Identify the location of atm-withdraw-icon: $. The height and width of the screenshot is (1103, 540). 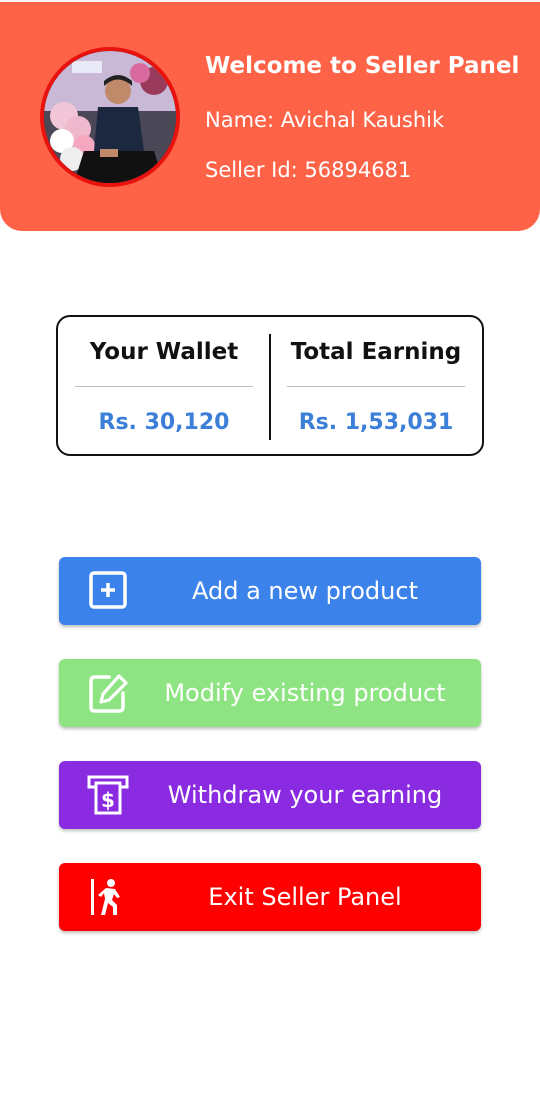
(108, 795).